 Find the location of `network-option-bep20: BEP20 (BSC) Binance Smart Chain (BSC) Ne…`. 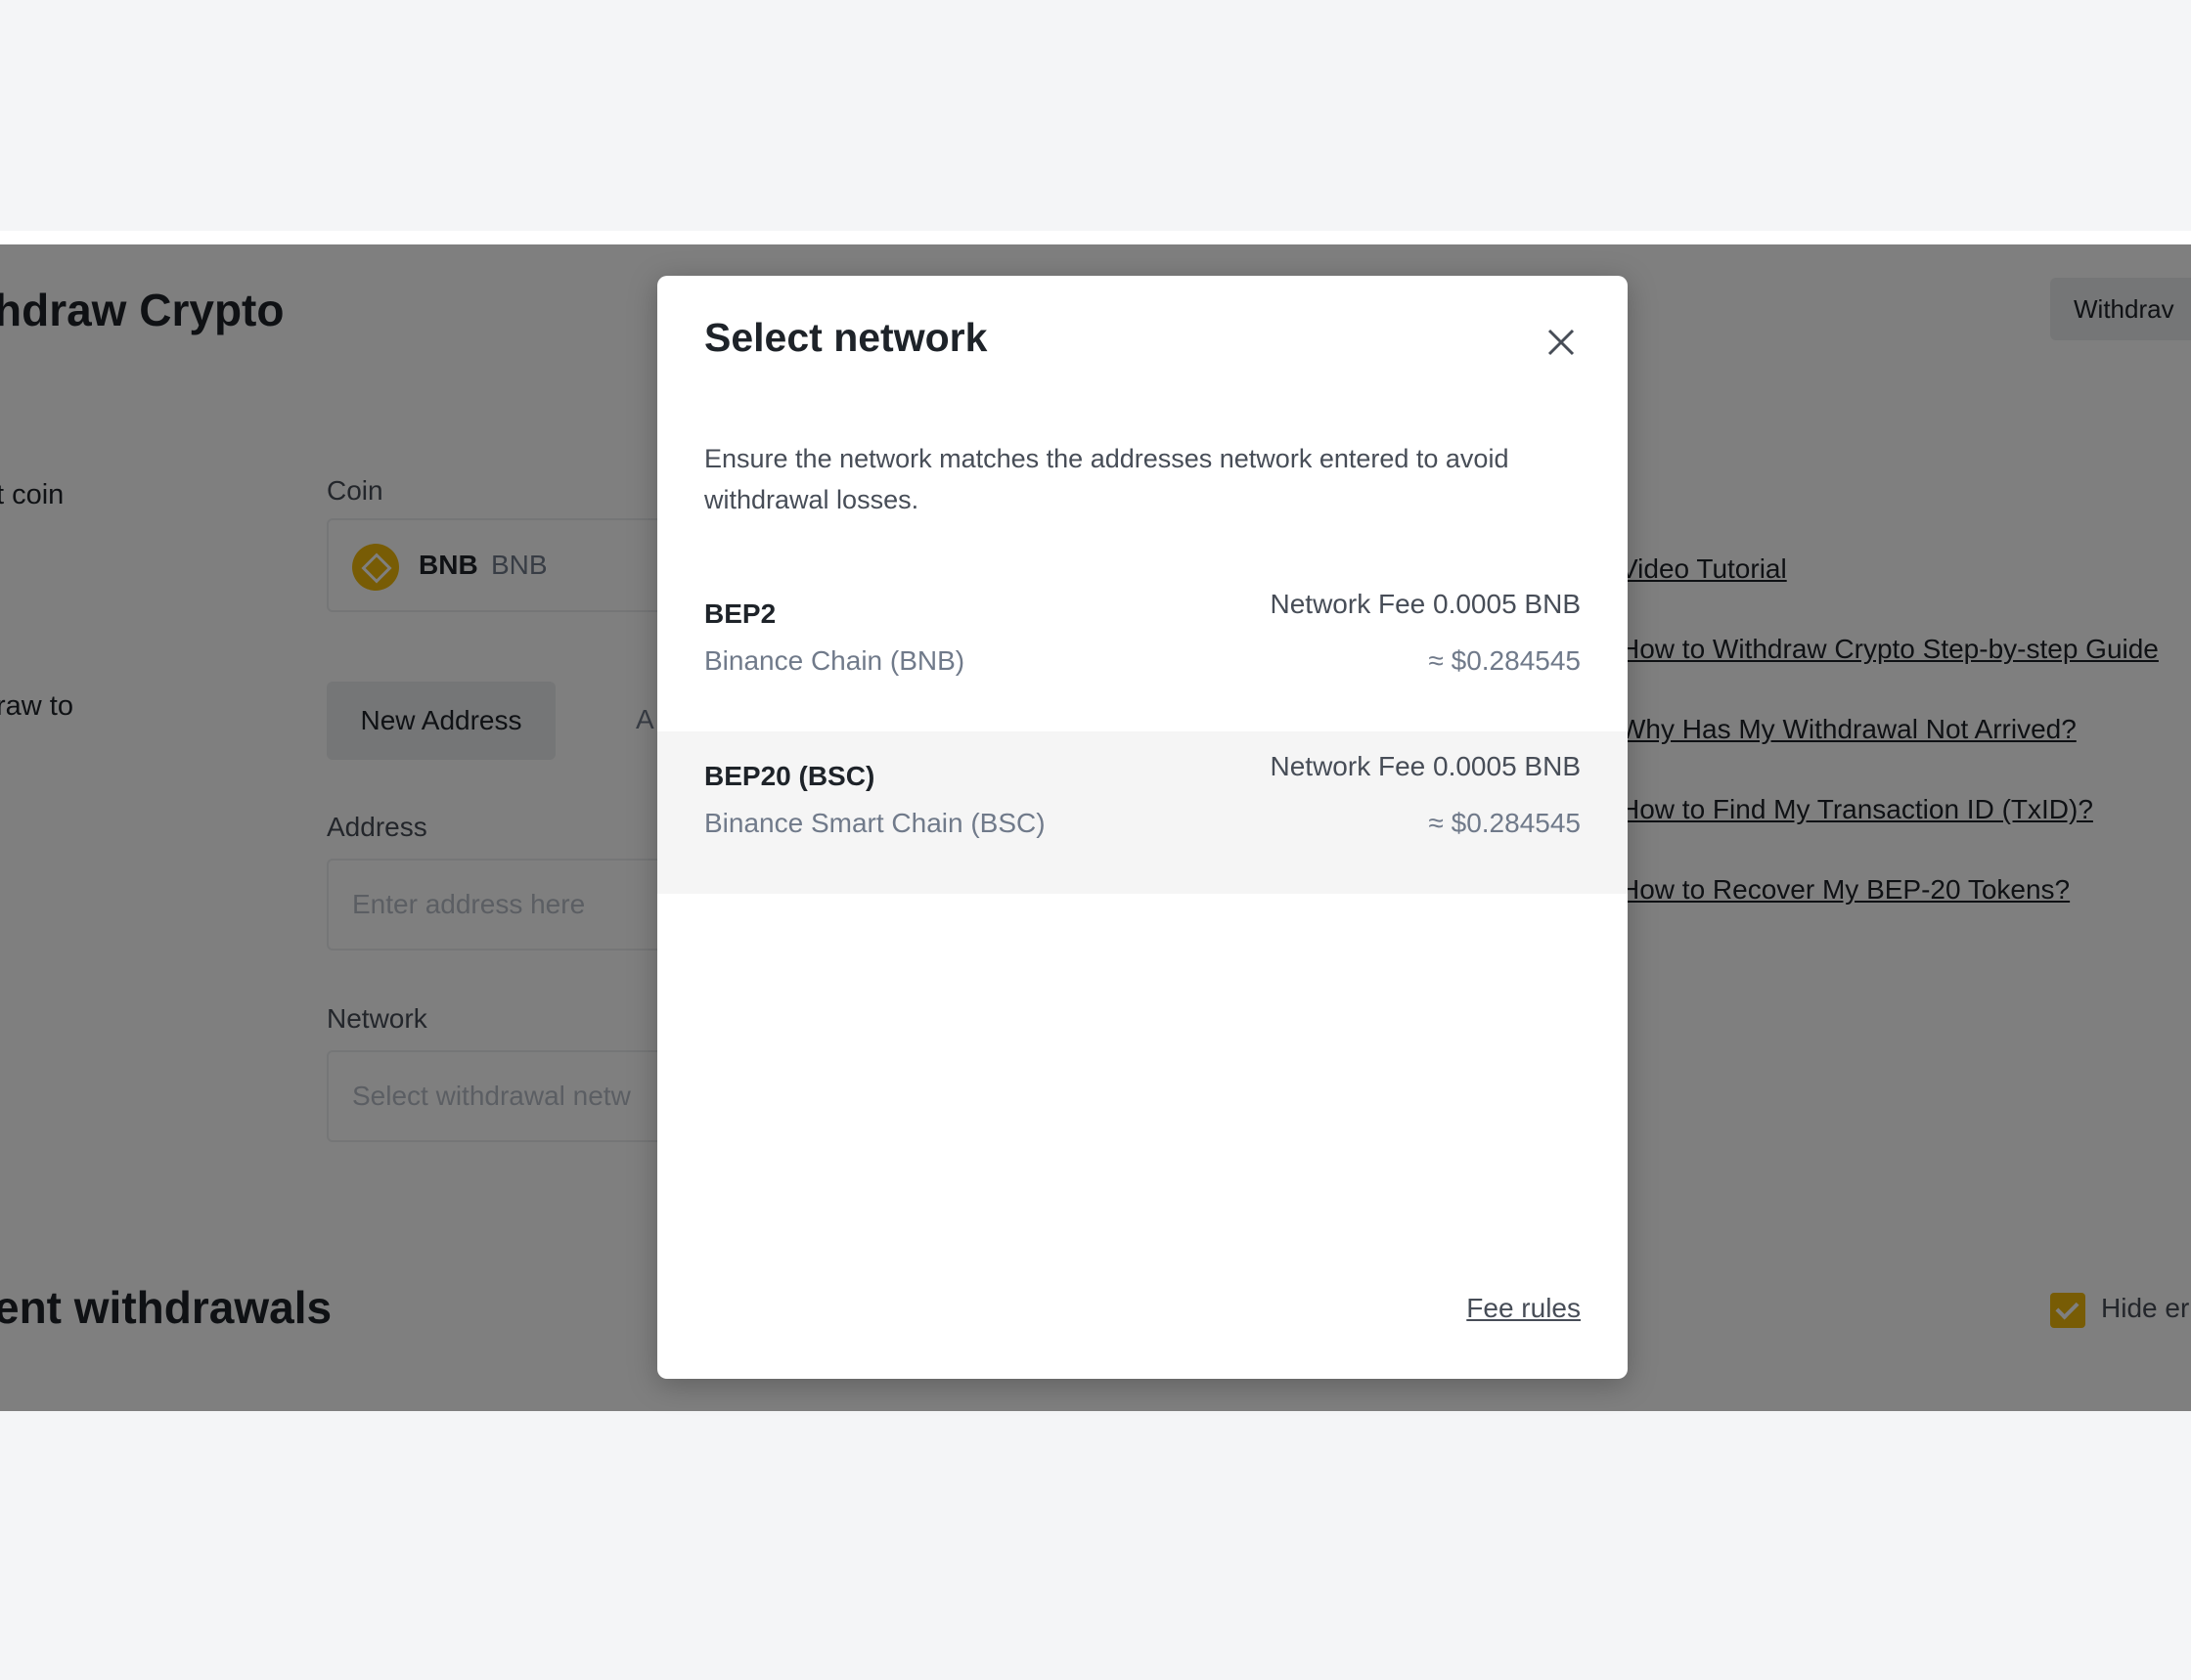

network-option-bep20: BEP20 (BSC) Binance Smart Chain (BSC) Ne… is located at coordinates (1142, 812).